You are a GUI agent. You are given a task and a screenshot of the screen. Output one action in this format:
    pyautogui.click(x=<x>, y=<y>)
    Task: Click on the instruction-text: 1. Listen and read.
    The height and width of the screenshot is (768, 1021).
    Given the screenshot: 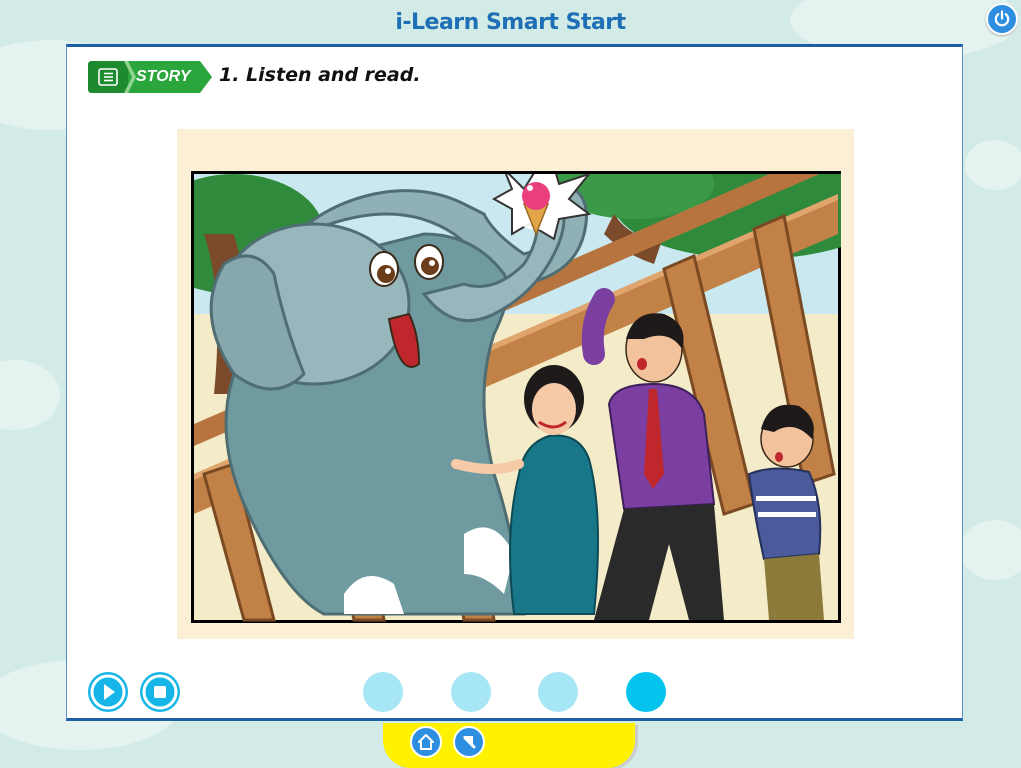 What is the action you would take?
    pyautogui.click(x=320, y=75)
    